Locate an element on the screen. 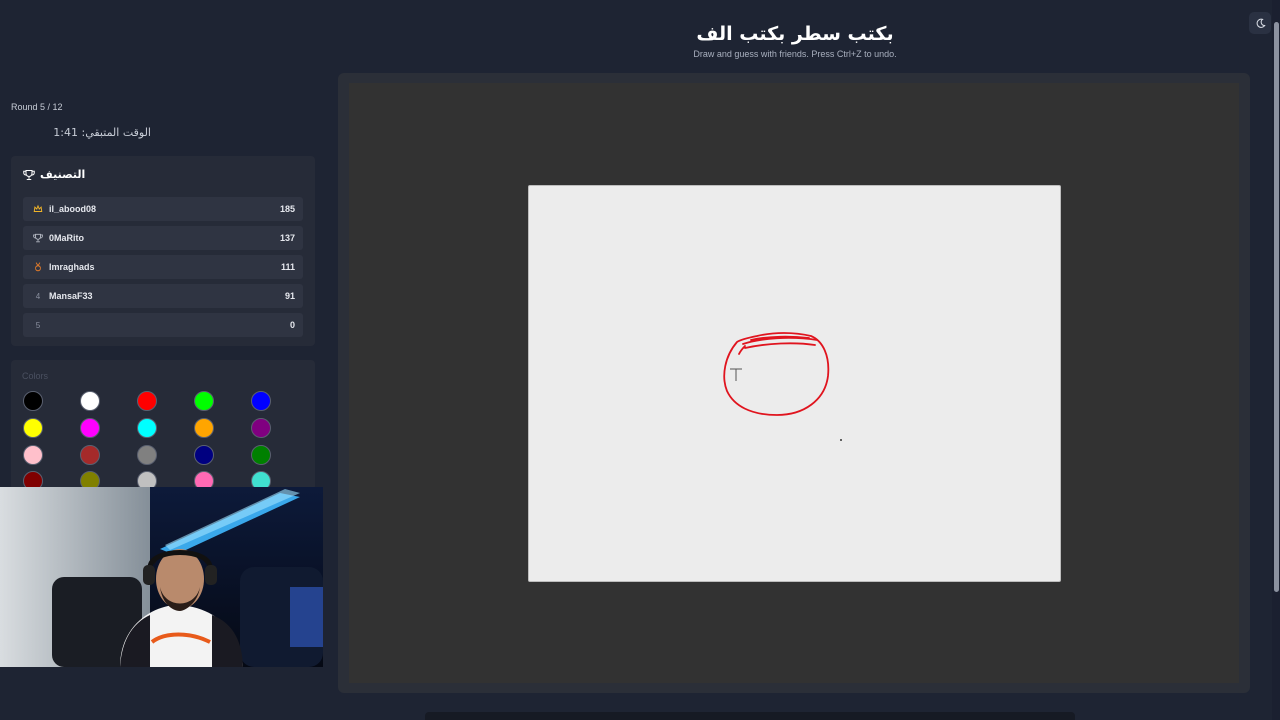 The width and height of the screenshot is (1280, 720). crosshair-icon is located at coordinates (736, 374).